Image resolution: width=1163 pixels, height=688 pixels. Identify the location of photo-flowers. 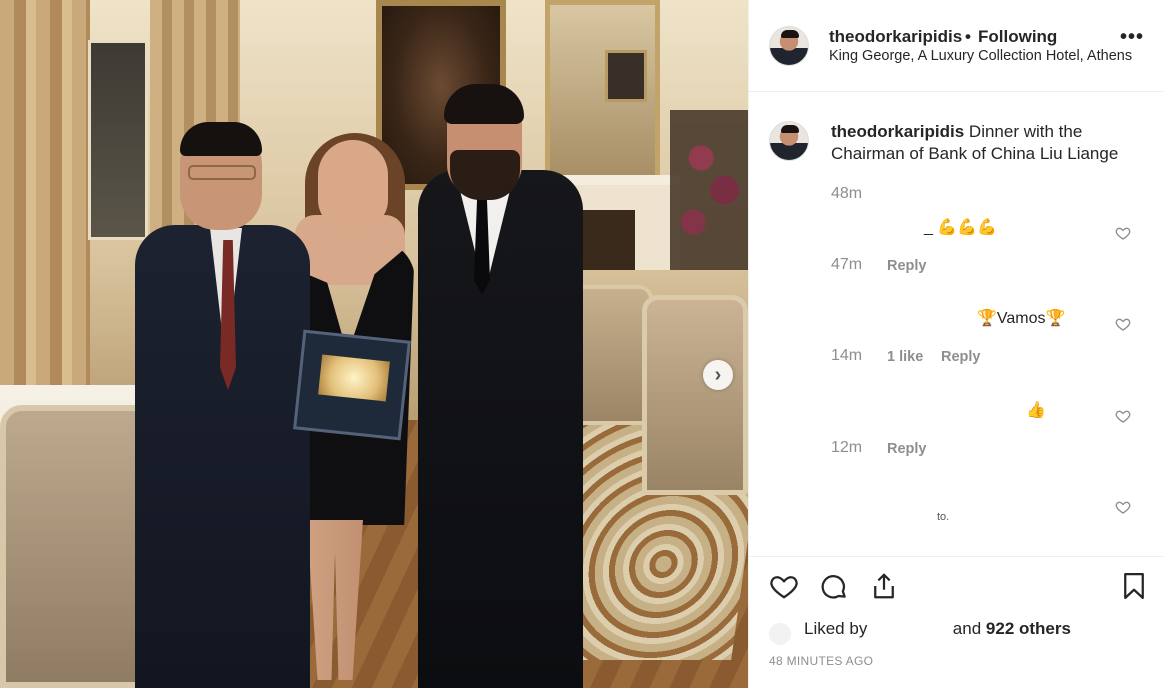
(709, 190).